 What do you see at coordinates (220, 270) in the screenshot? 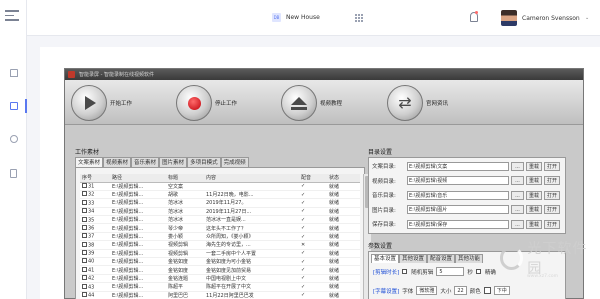
I see `table-row: 41 E:\视频剪辑... 金铭如度 金铭如度见加前贸易 ✓ 就绪` at bounding box center [220, 270].